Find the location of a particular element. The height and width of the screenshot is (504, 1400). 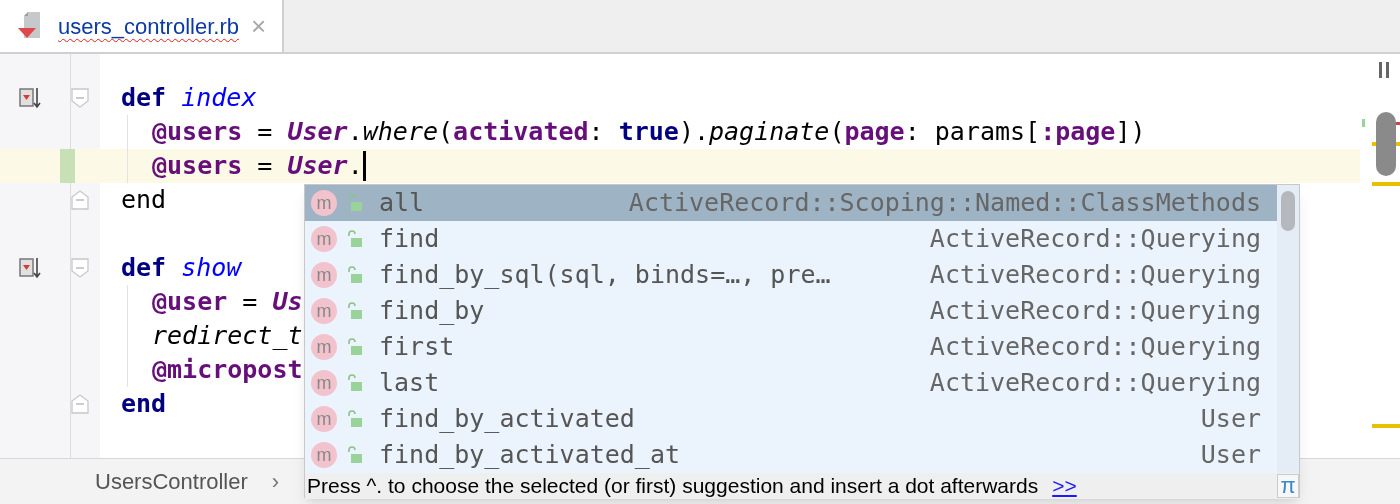

editor-tab: users_controller.rb × is located at coordinates (142, 26).